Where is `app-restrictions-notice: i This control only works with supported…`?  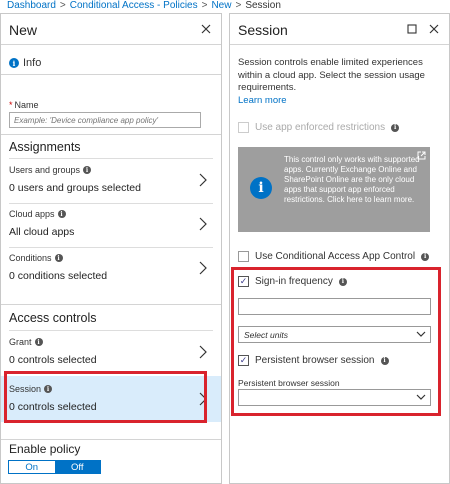 app-restrictions-notice: i This control only works with supported… is located at coordinates (334, 189).